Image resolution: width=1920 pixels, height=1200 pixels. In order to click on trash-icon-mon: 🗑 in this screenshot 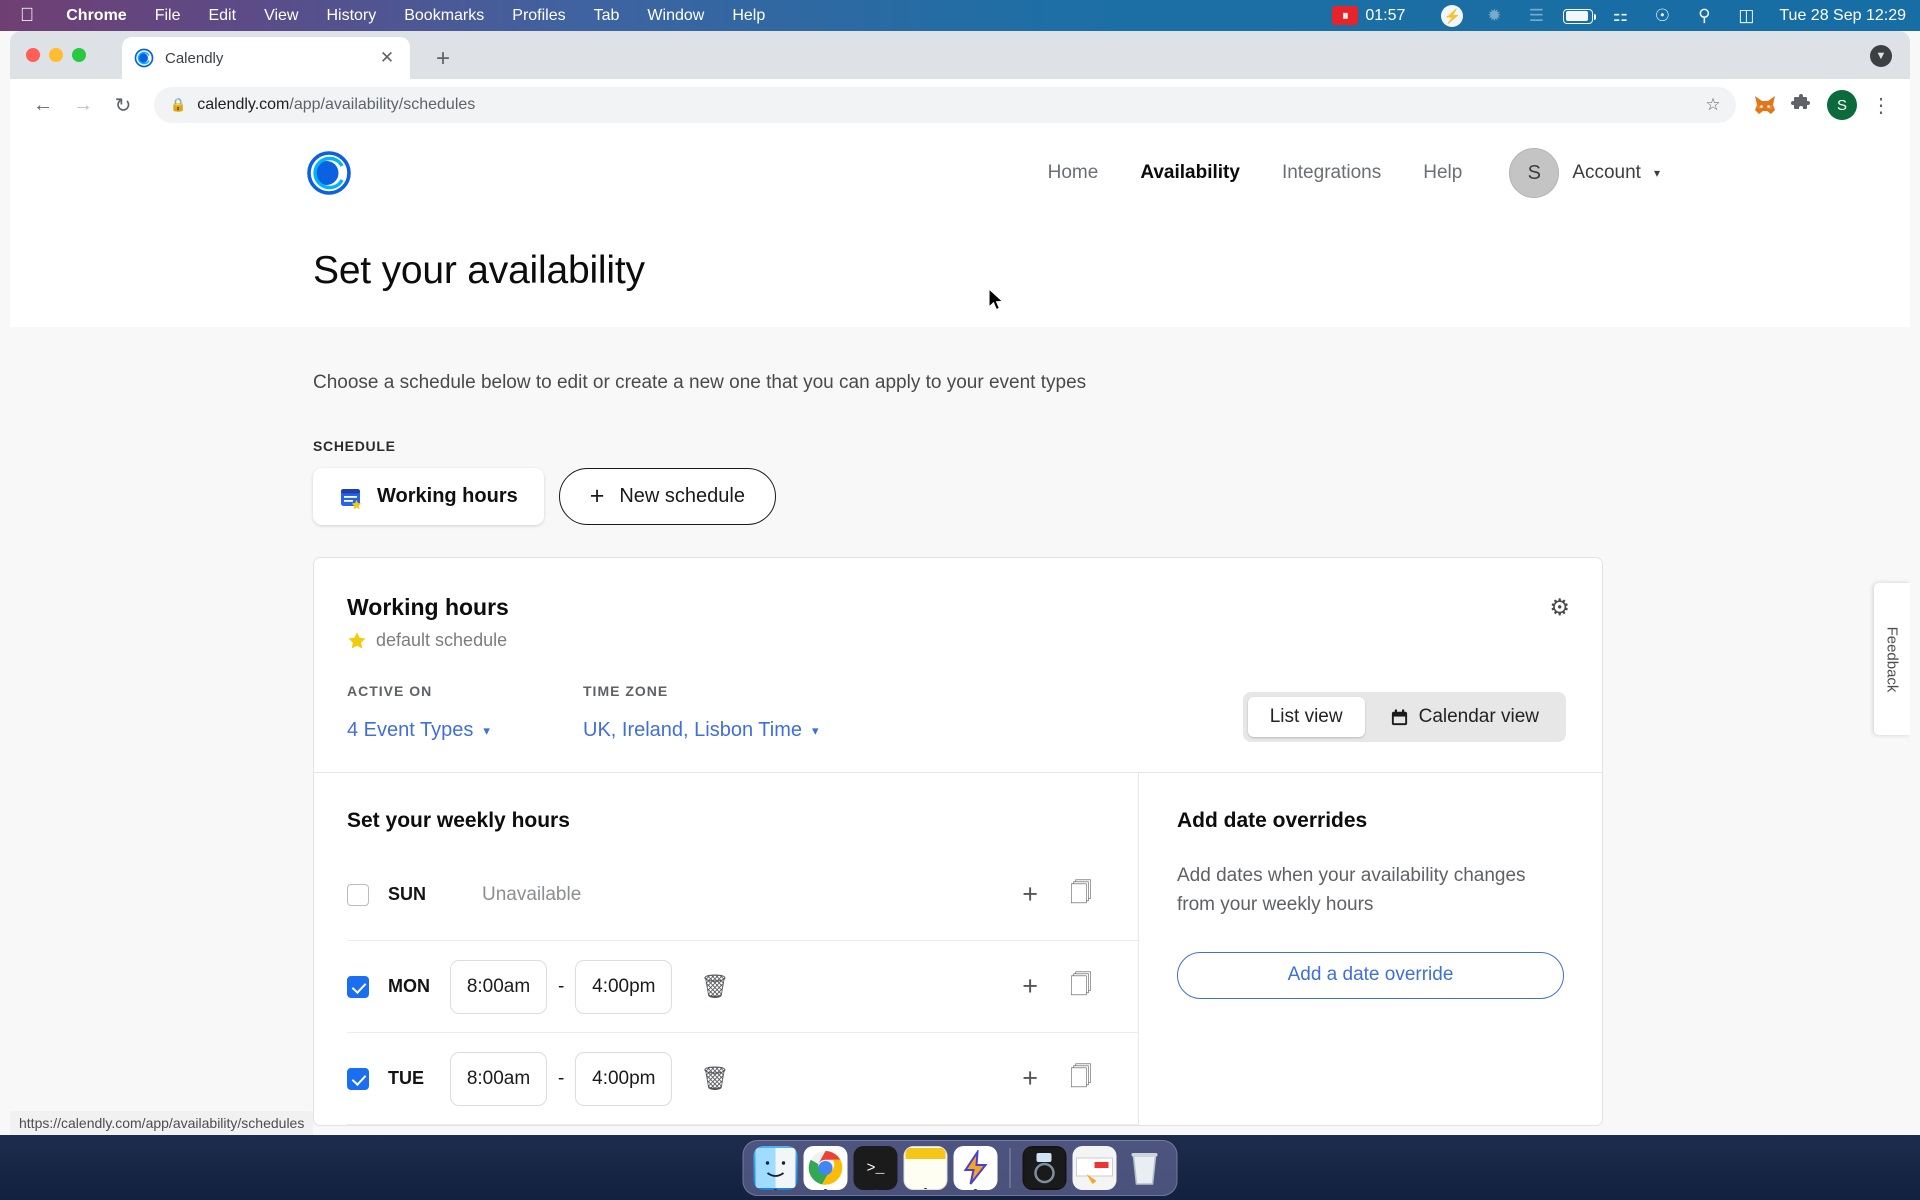, I will do `click(714, 986)`.